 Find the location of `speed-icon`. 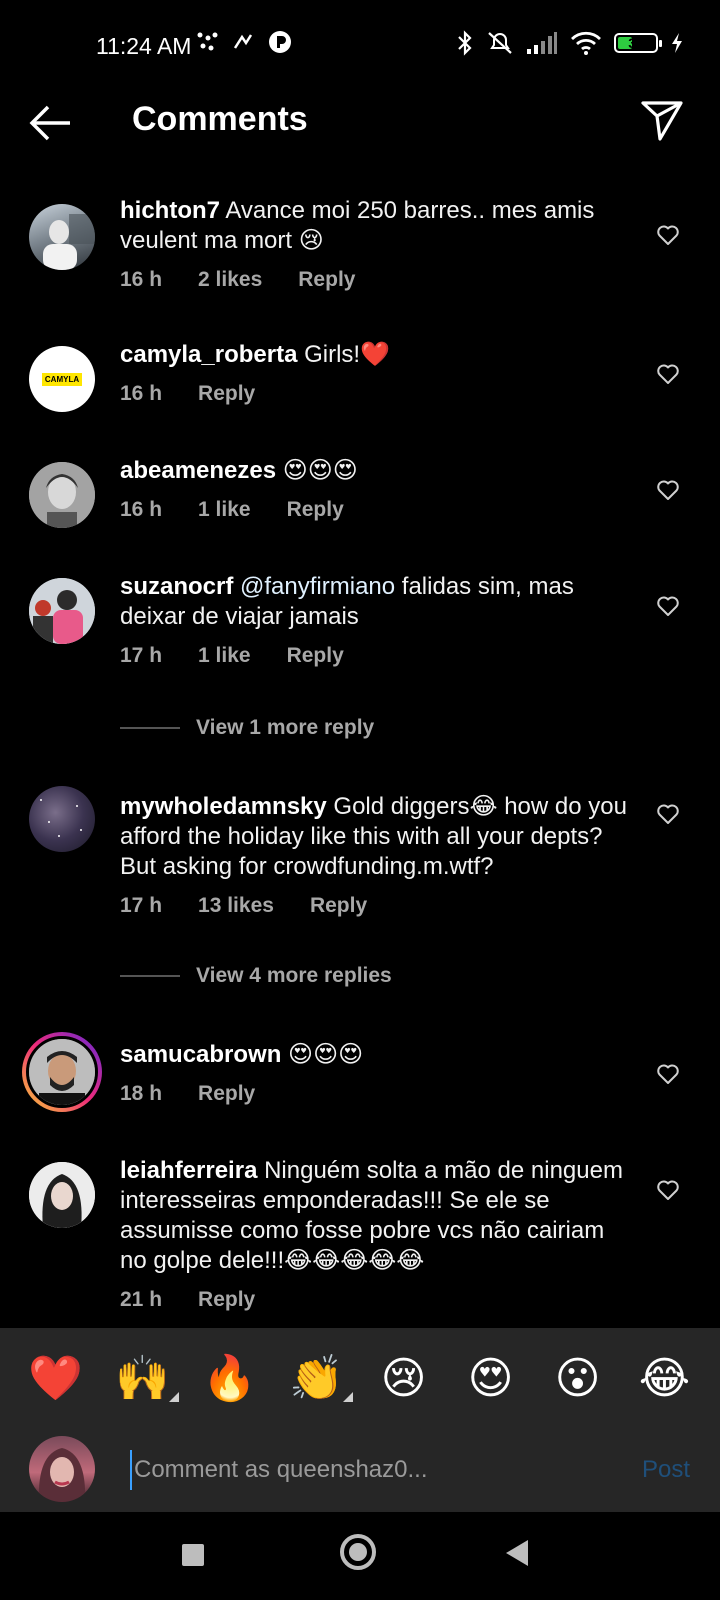

speed-icon is located at coordinates (243, 41).